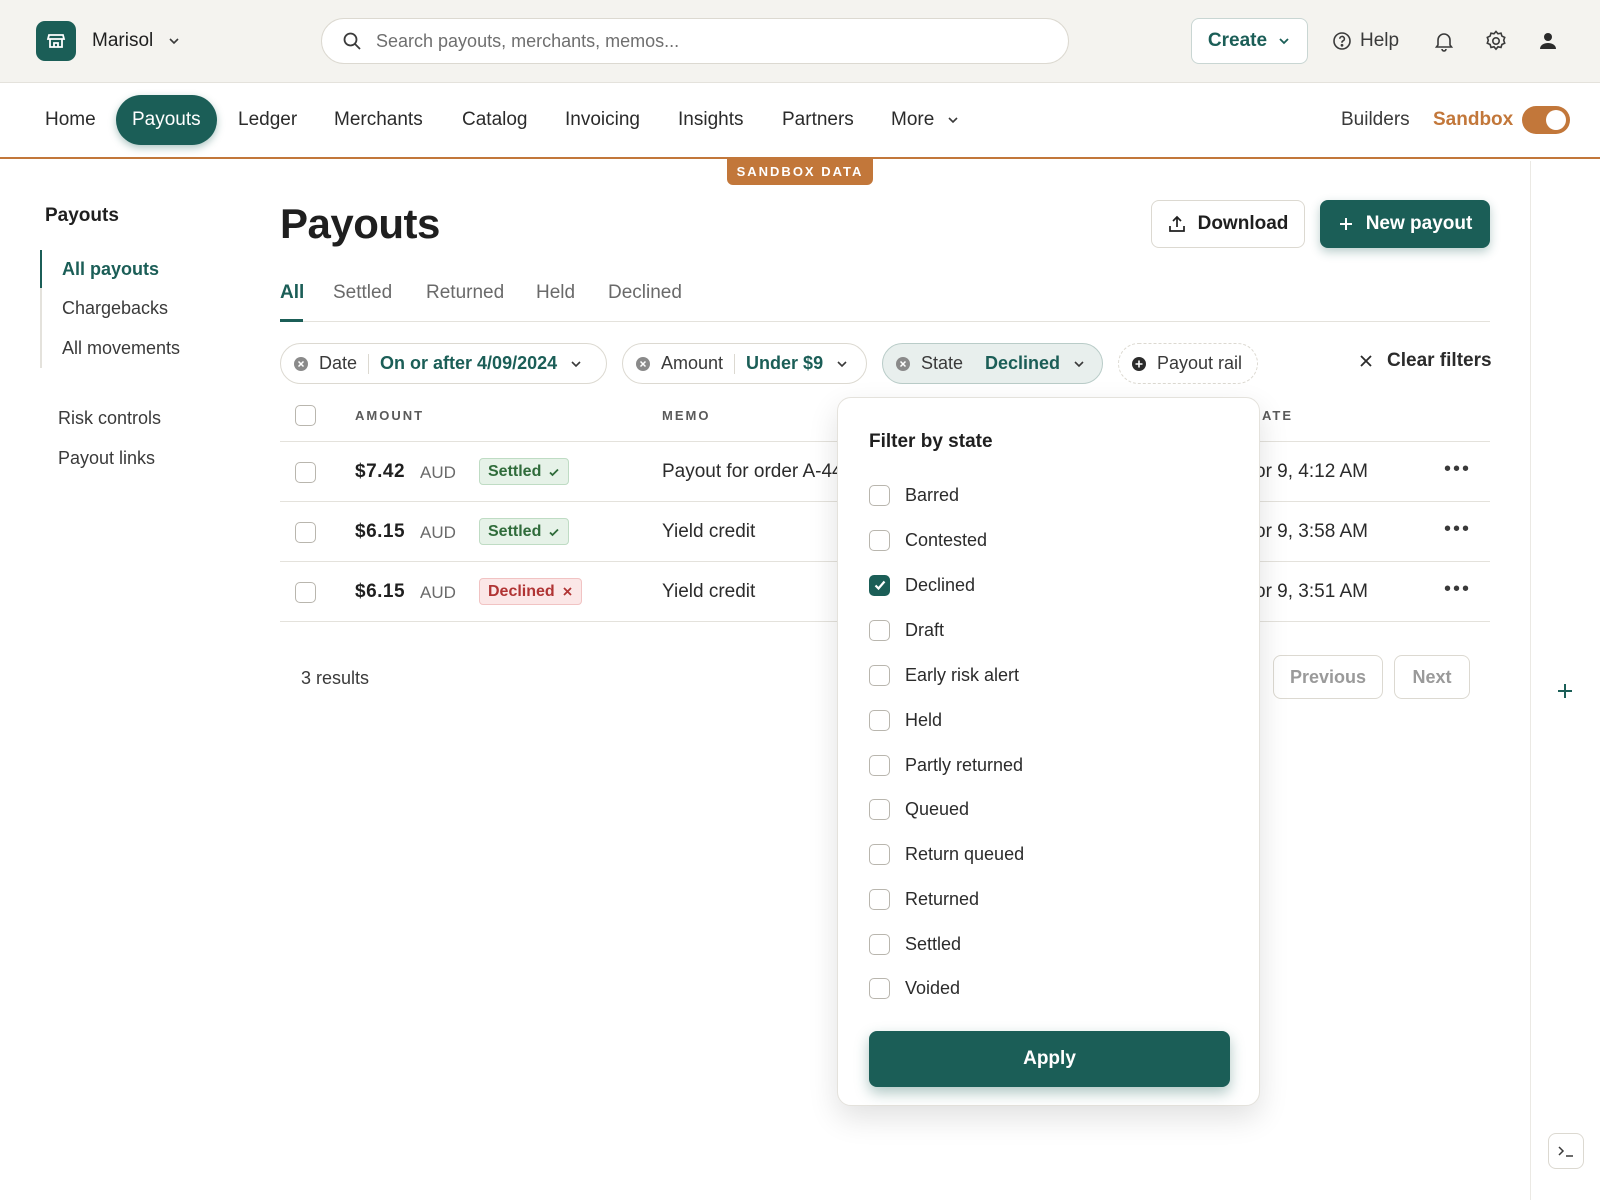  What do you see at coordinates (744, 363) in the screenshot?
I see `amount-filter-chip: Amount Under $9` at bounding box center [744, 363].